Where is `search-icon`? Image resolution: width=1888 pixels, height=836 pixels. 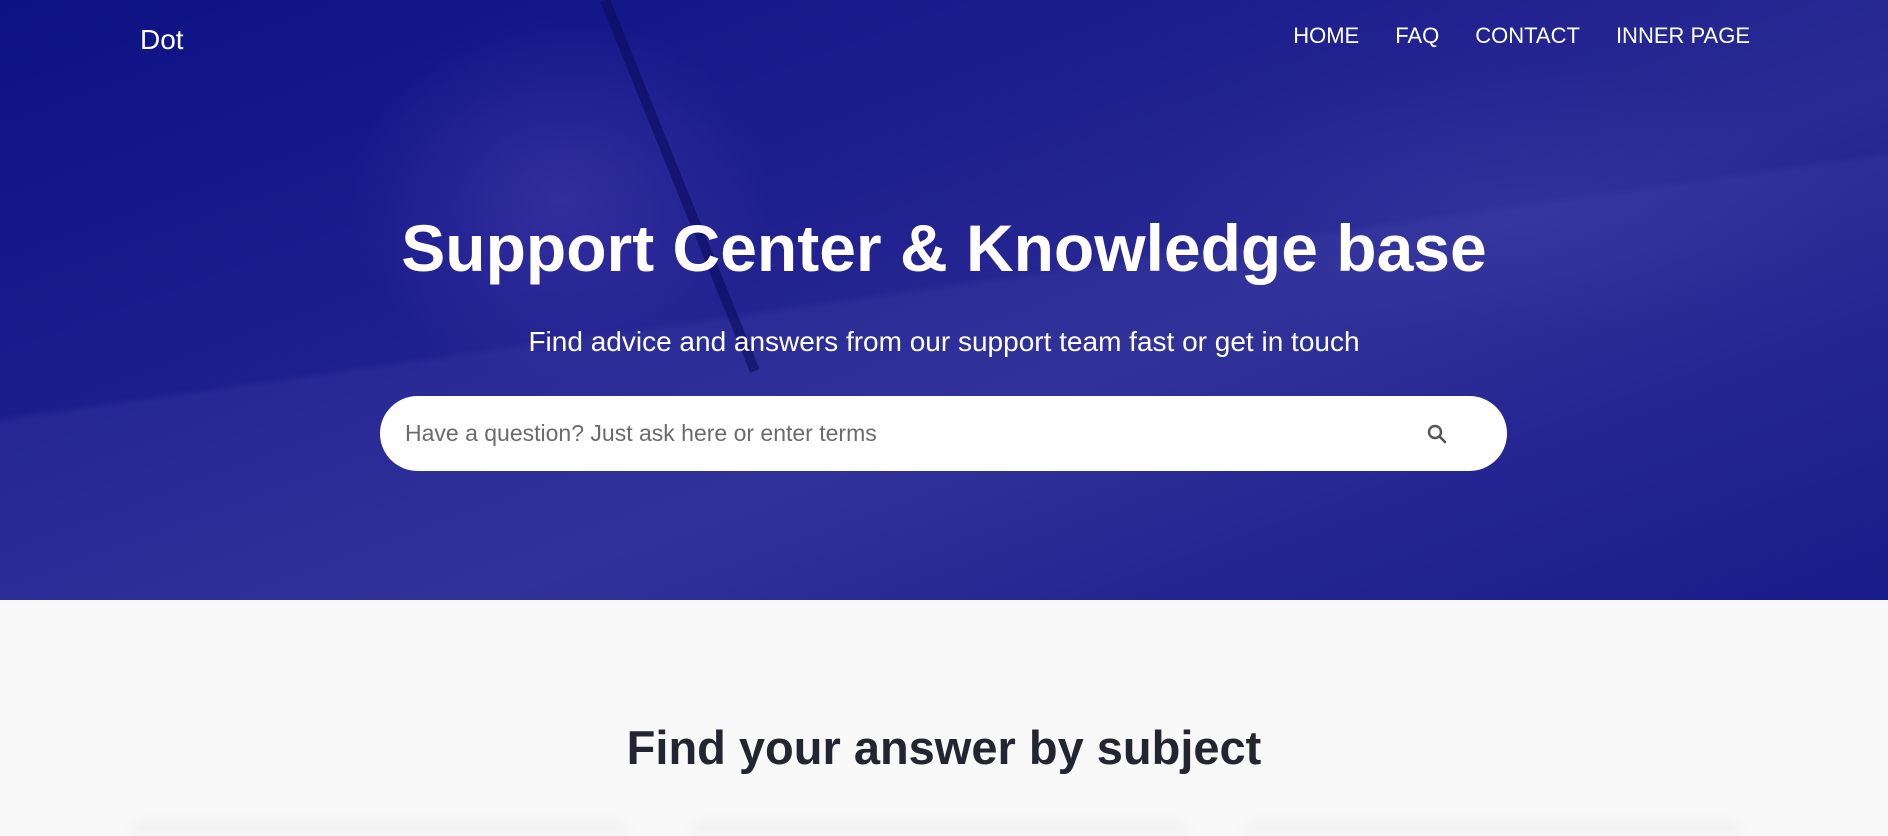 search-icon is located at coordinates (1437, 434).